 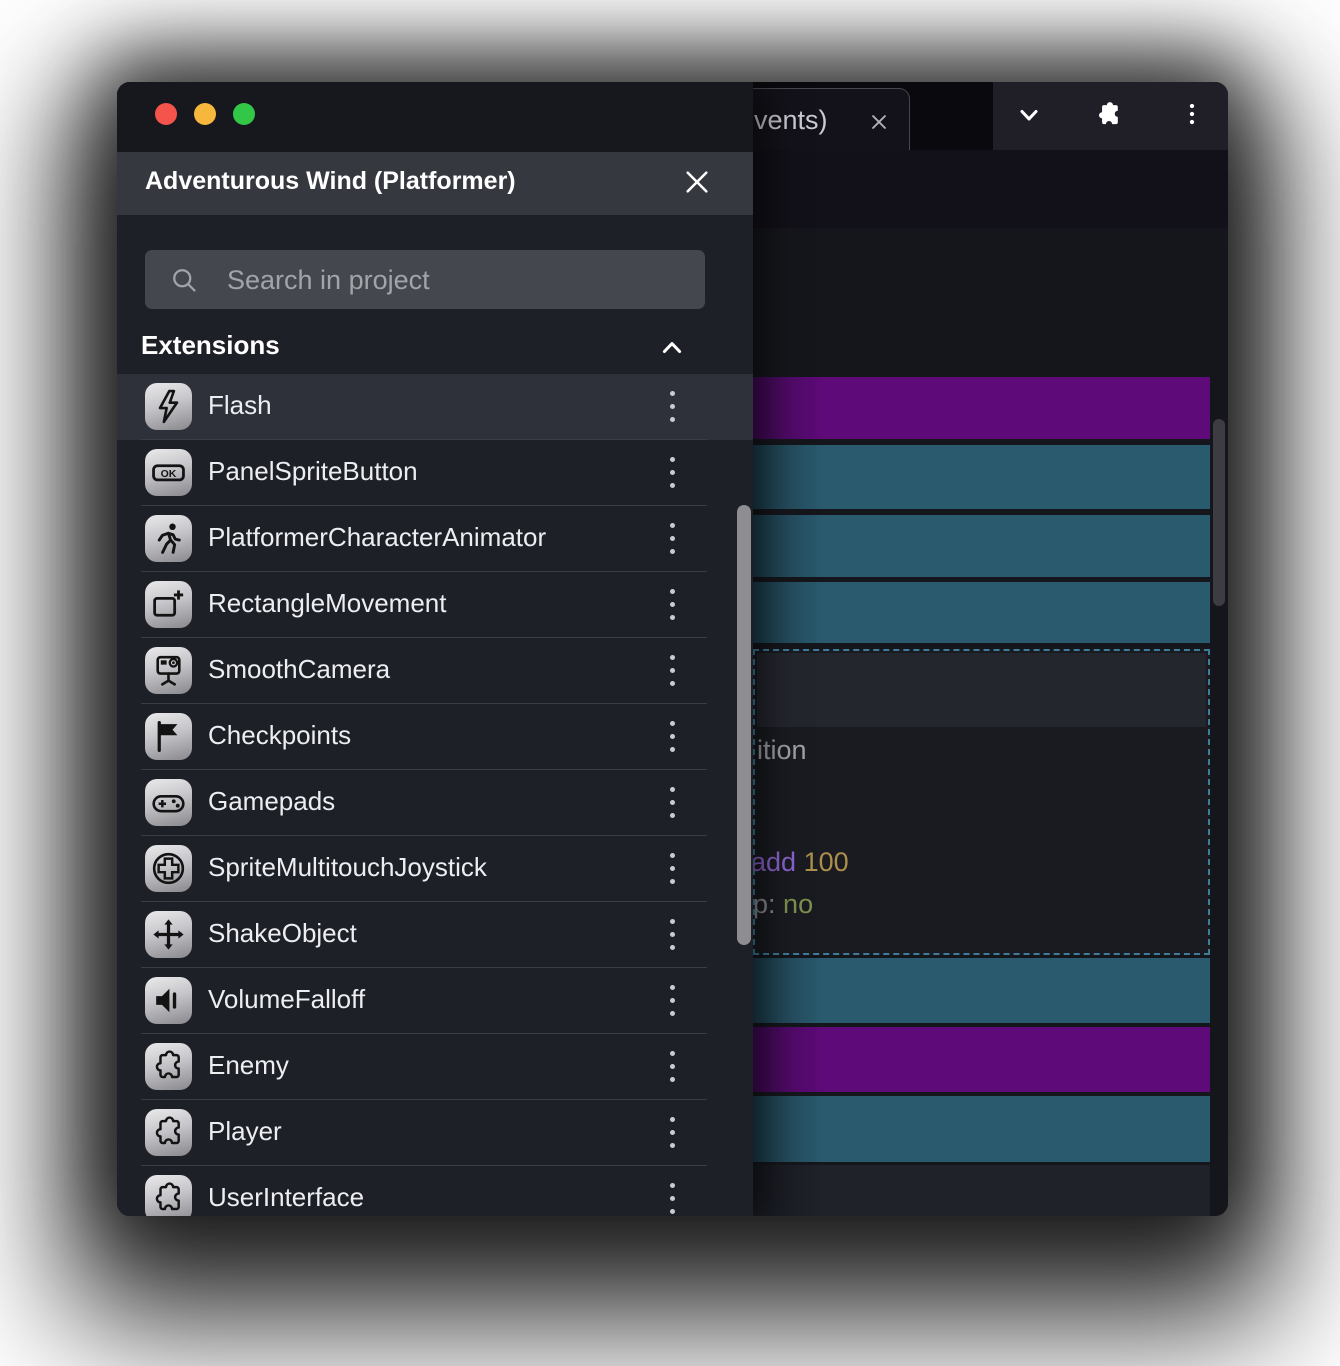 What do you see at coordinates (327, 603) in the screenshot?
I see `extension-label: RectangleMovement` at bounding box center [327, 603].